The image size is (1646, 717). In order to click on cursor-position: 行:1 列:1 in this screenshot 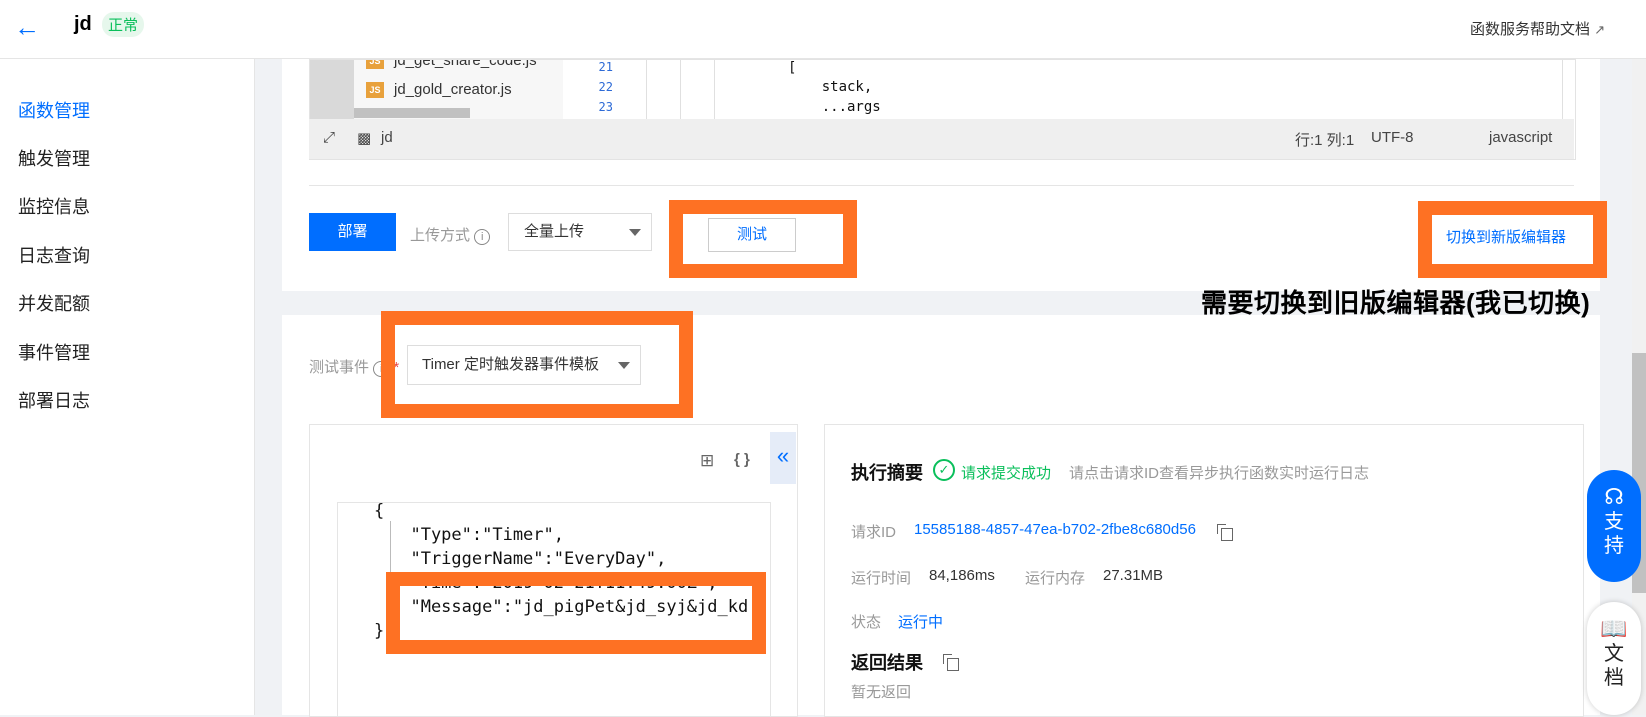, I will do `click(1325, 140)`.